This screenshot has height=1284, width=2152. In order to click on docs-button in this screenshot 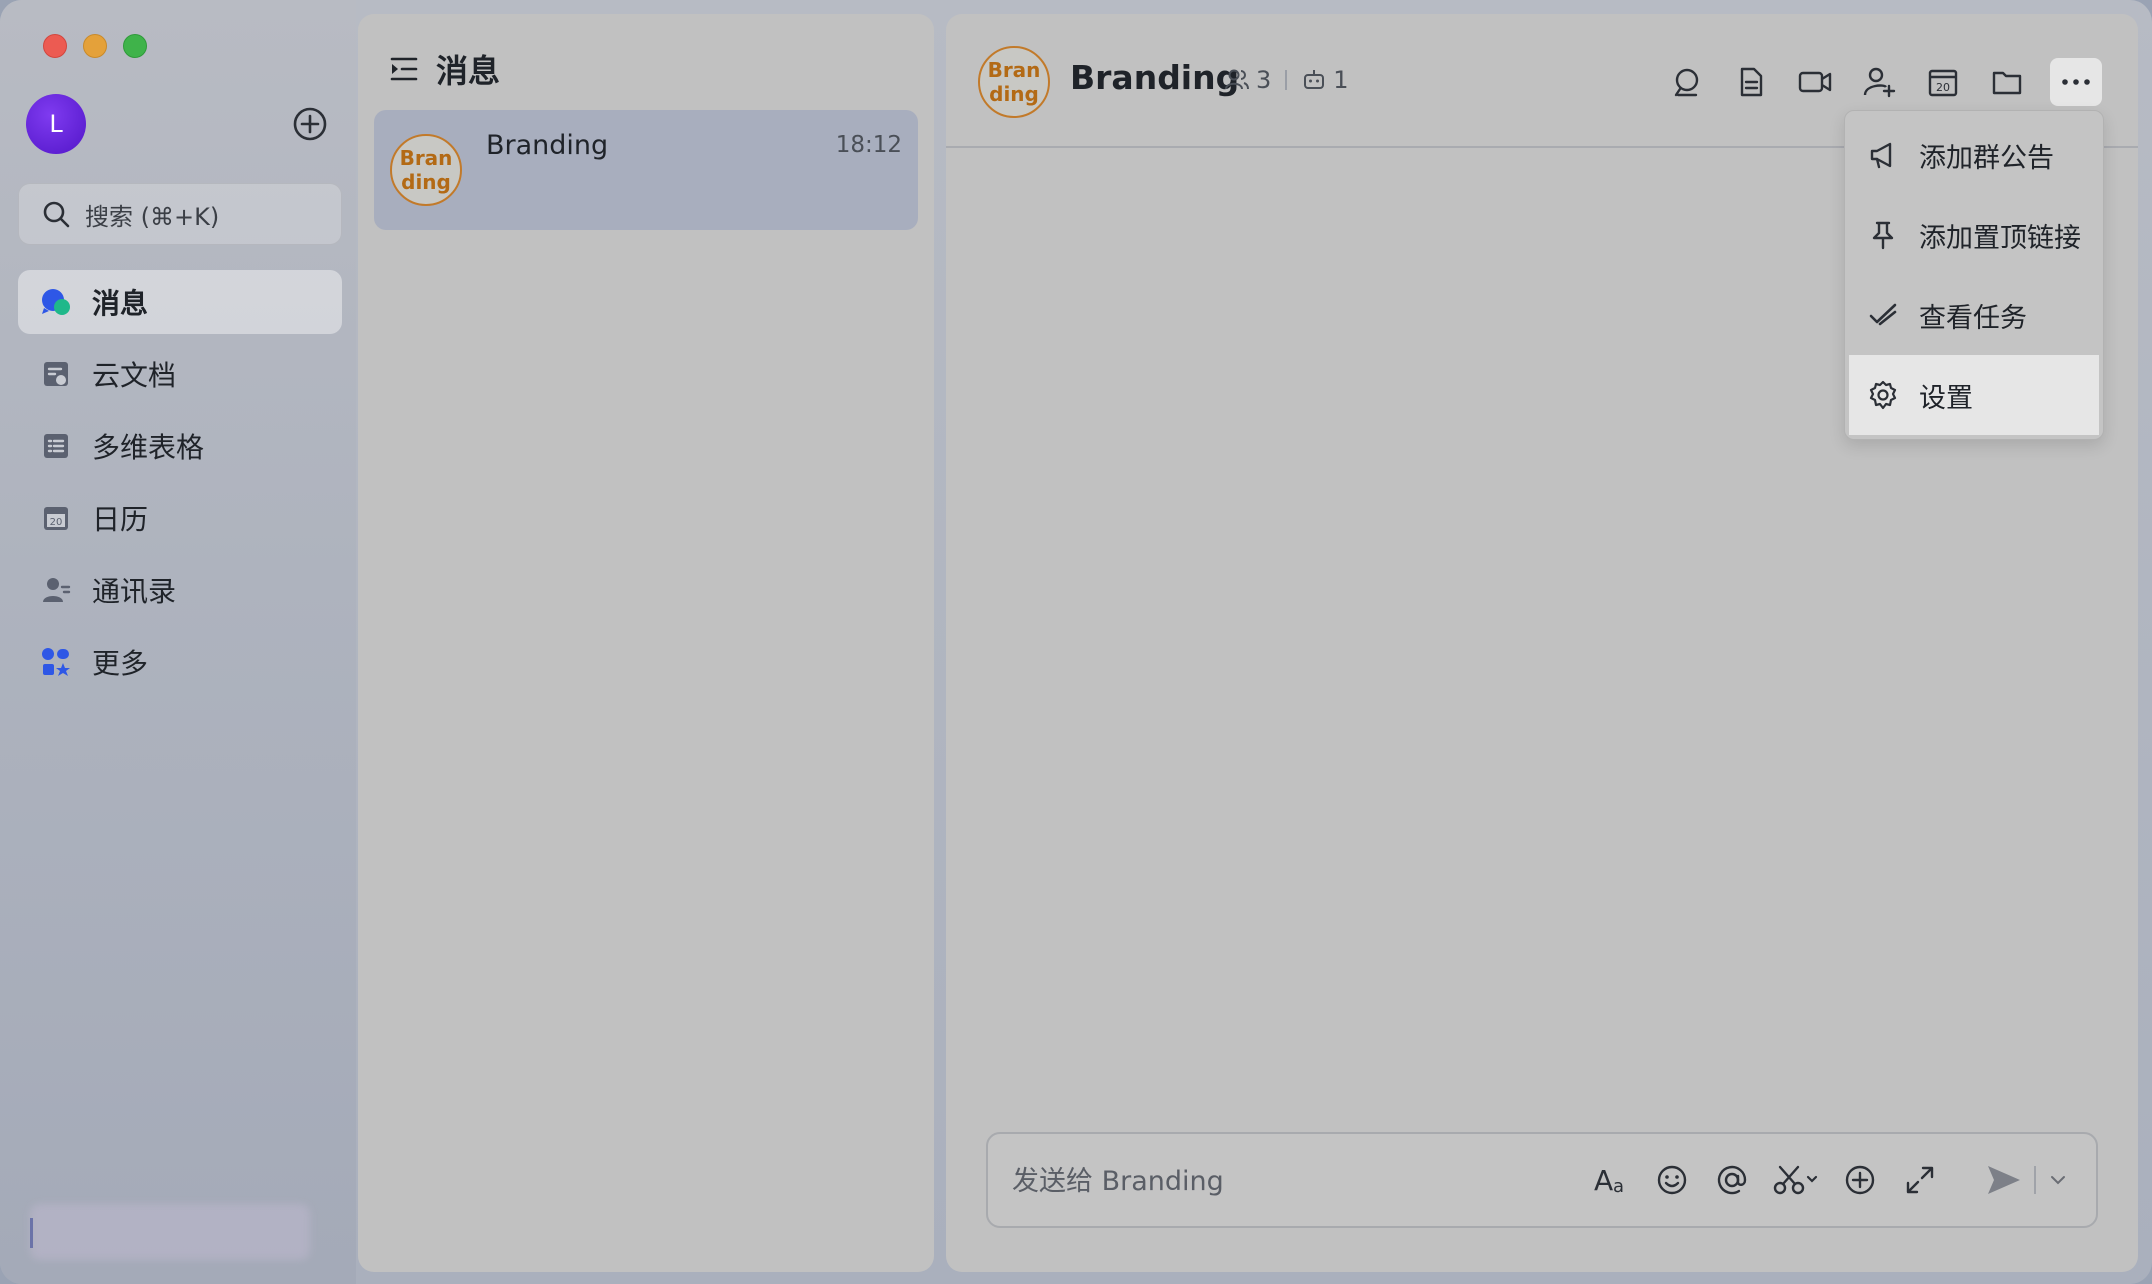, I will do `click(1751, 82)`.